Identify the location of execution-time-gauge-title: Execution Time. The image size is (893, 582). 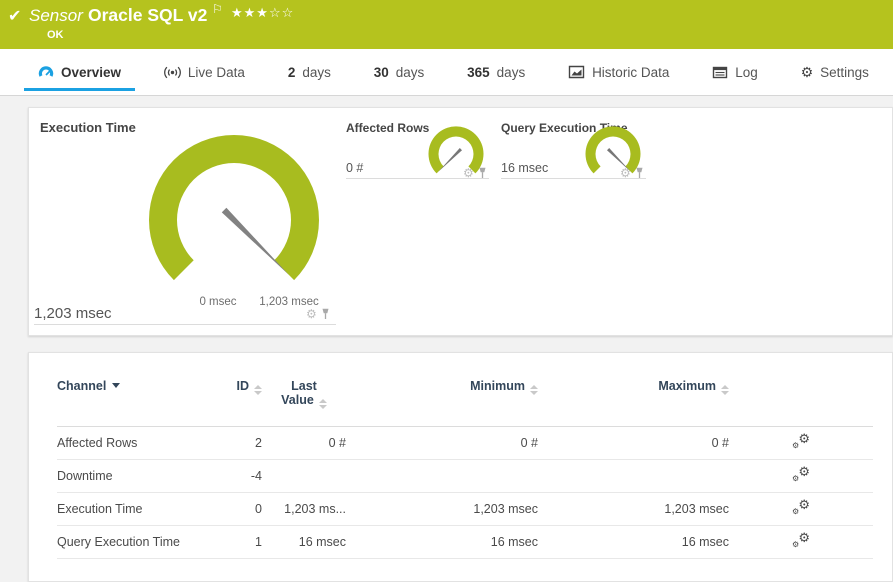
(88, 127).